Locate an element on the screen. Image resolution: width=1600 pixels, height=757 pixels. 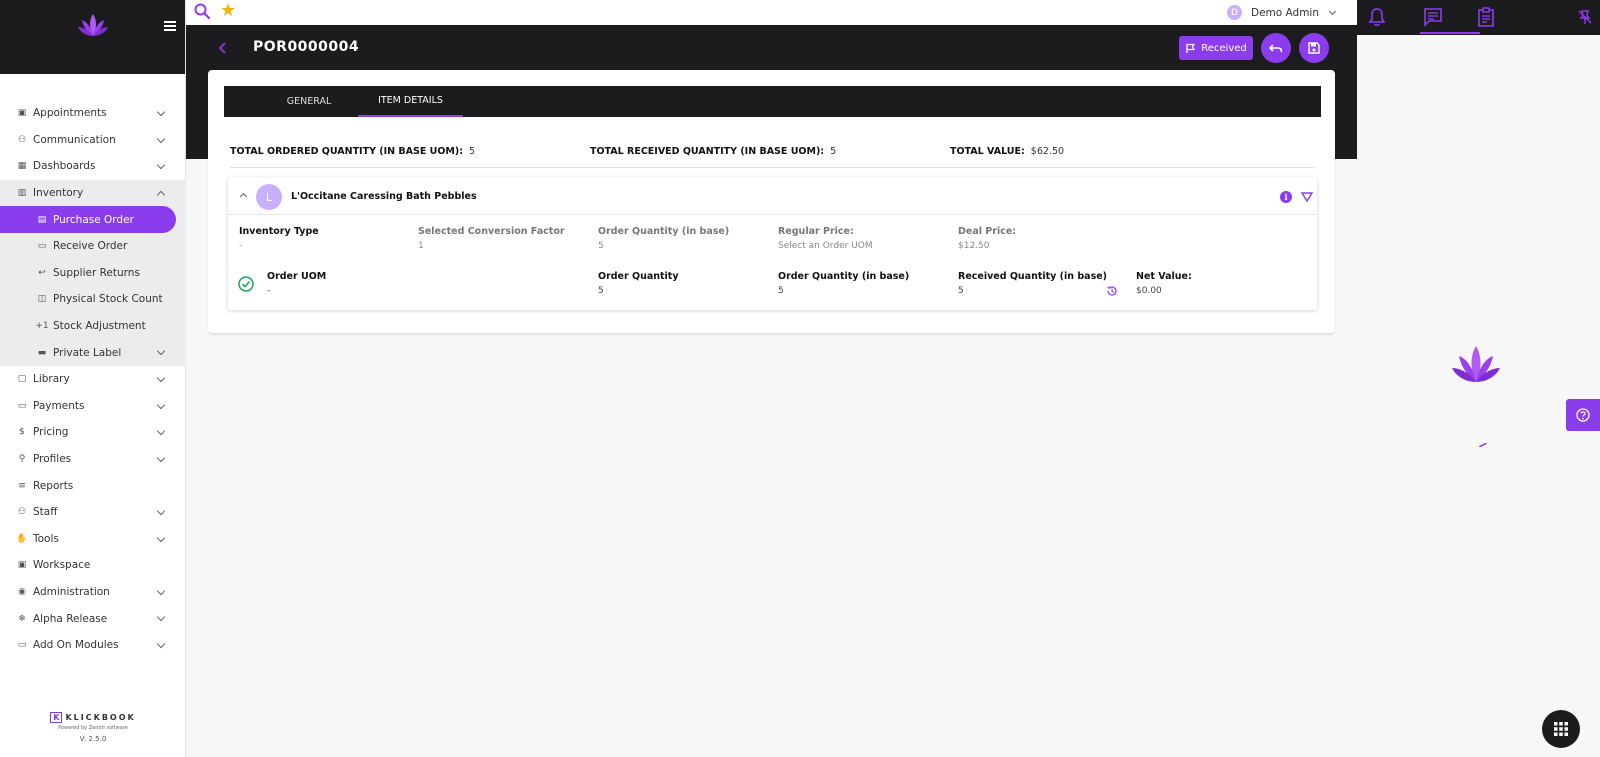
sidebar-item-communication: ⚇ Communication is located at coordinates (93, 140).